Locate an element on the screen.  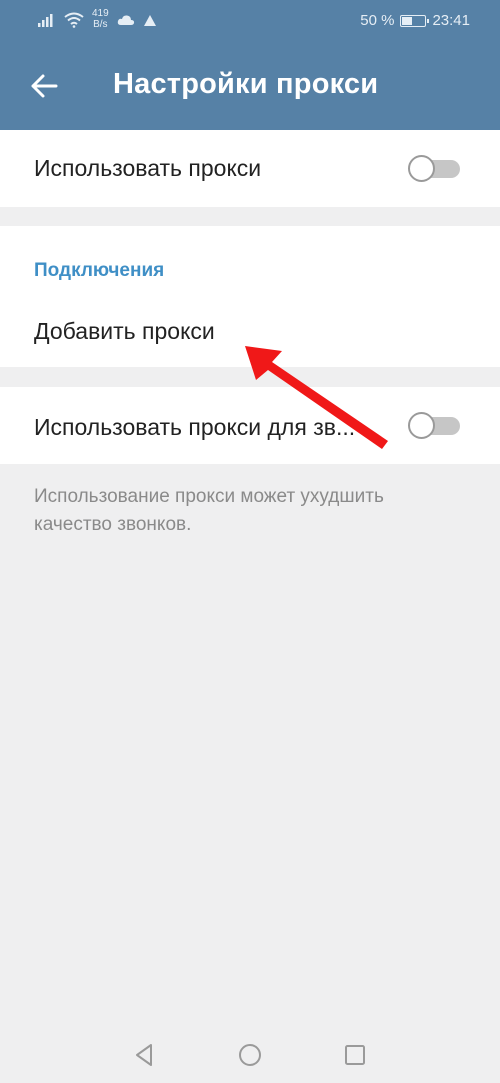
use-proxy-label: Использовать прокси is located at coordinates (148, 168).